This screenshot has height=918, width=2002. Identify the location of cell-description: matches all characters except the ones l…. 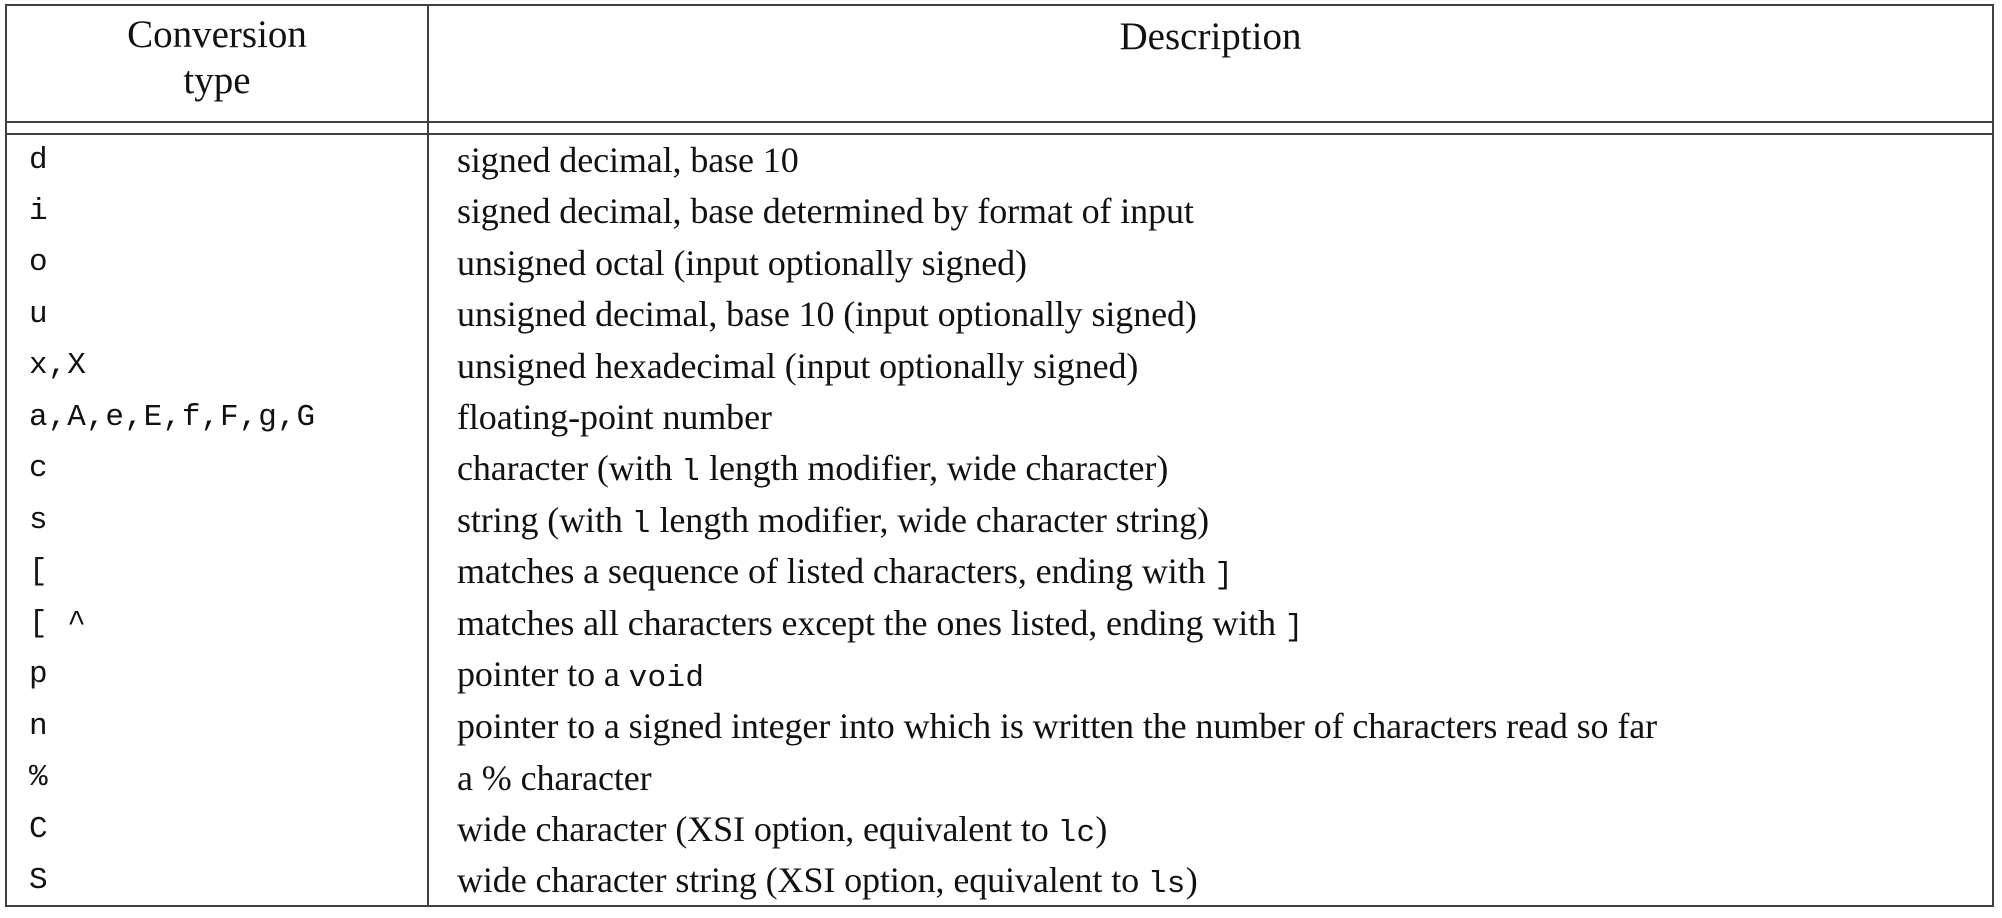
(1210, 624).